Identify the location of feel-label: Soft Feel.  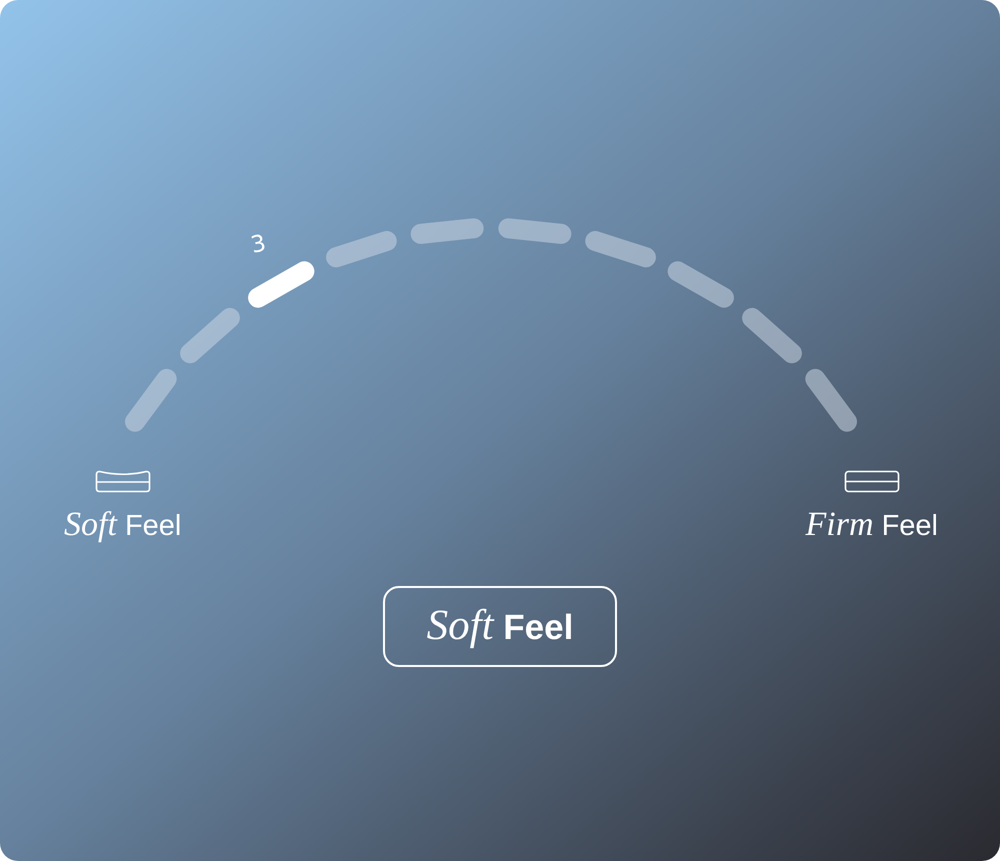
(123, 525).